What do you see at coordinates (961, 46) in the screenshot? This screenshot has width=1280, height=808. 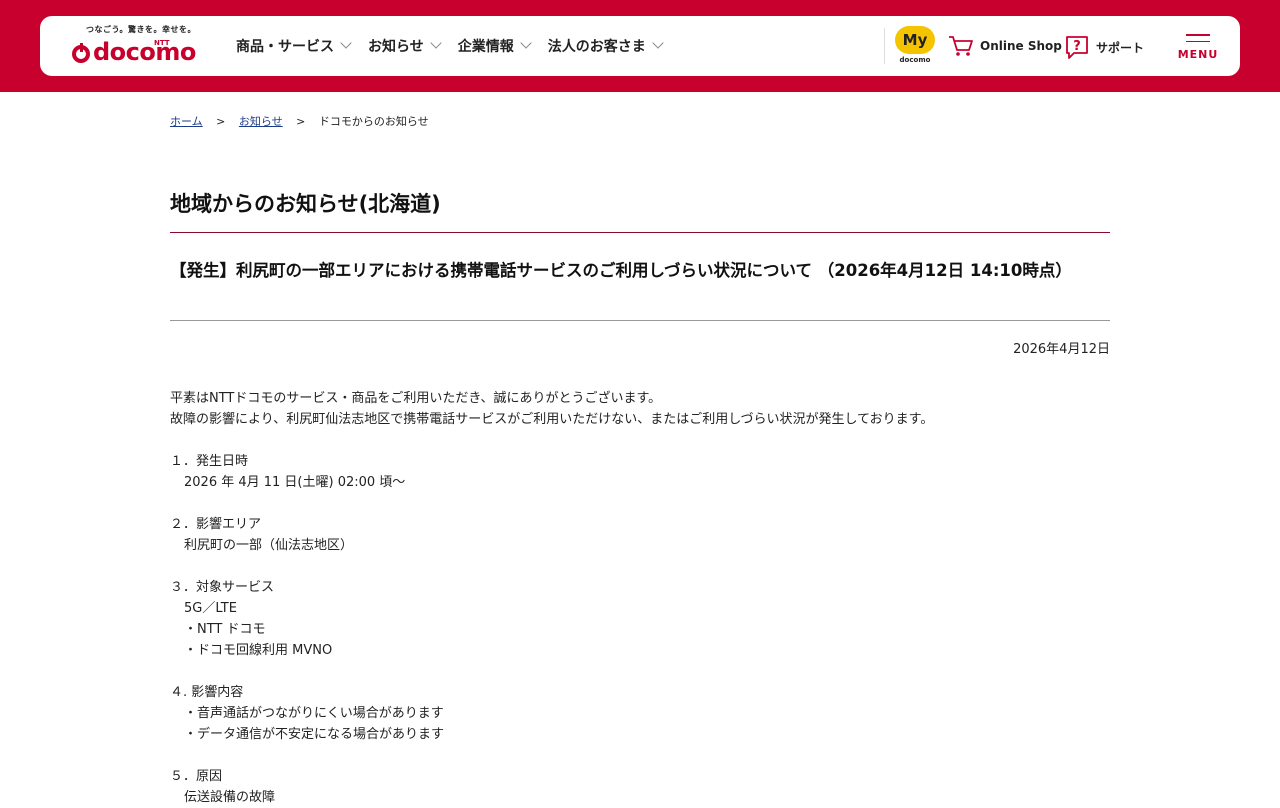 I see `cart-icon` at bounding box center [961, 46].